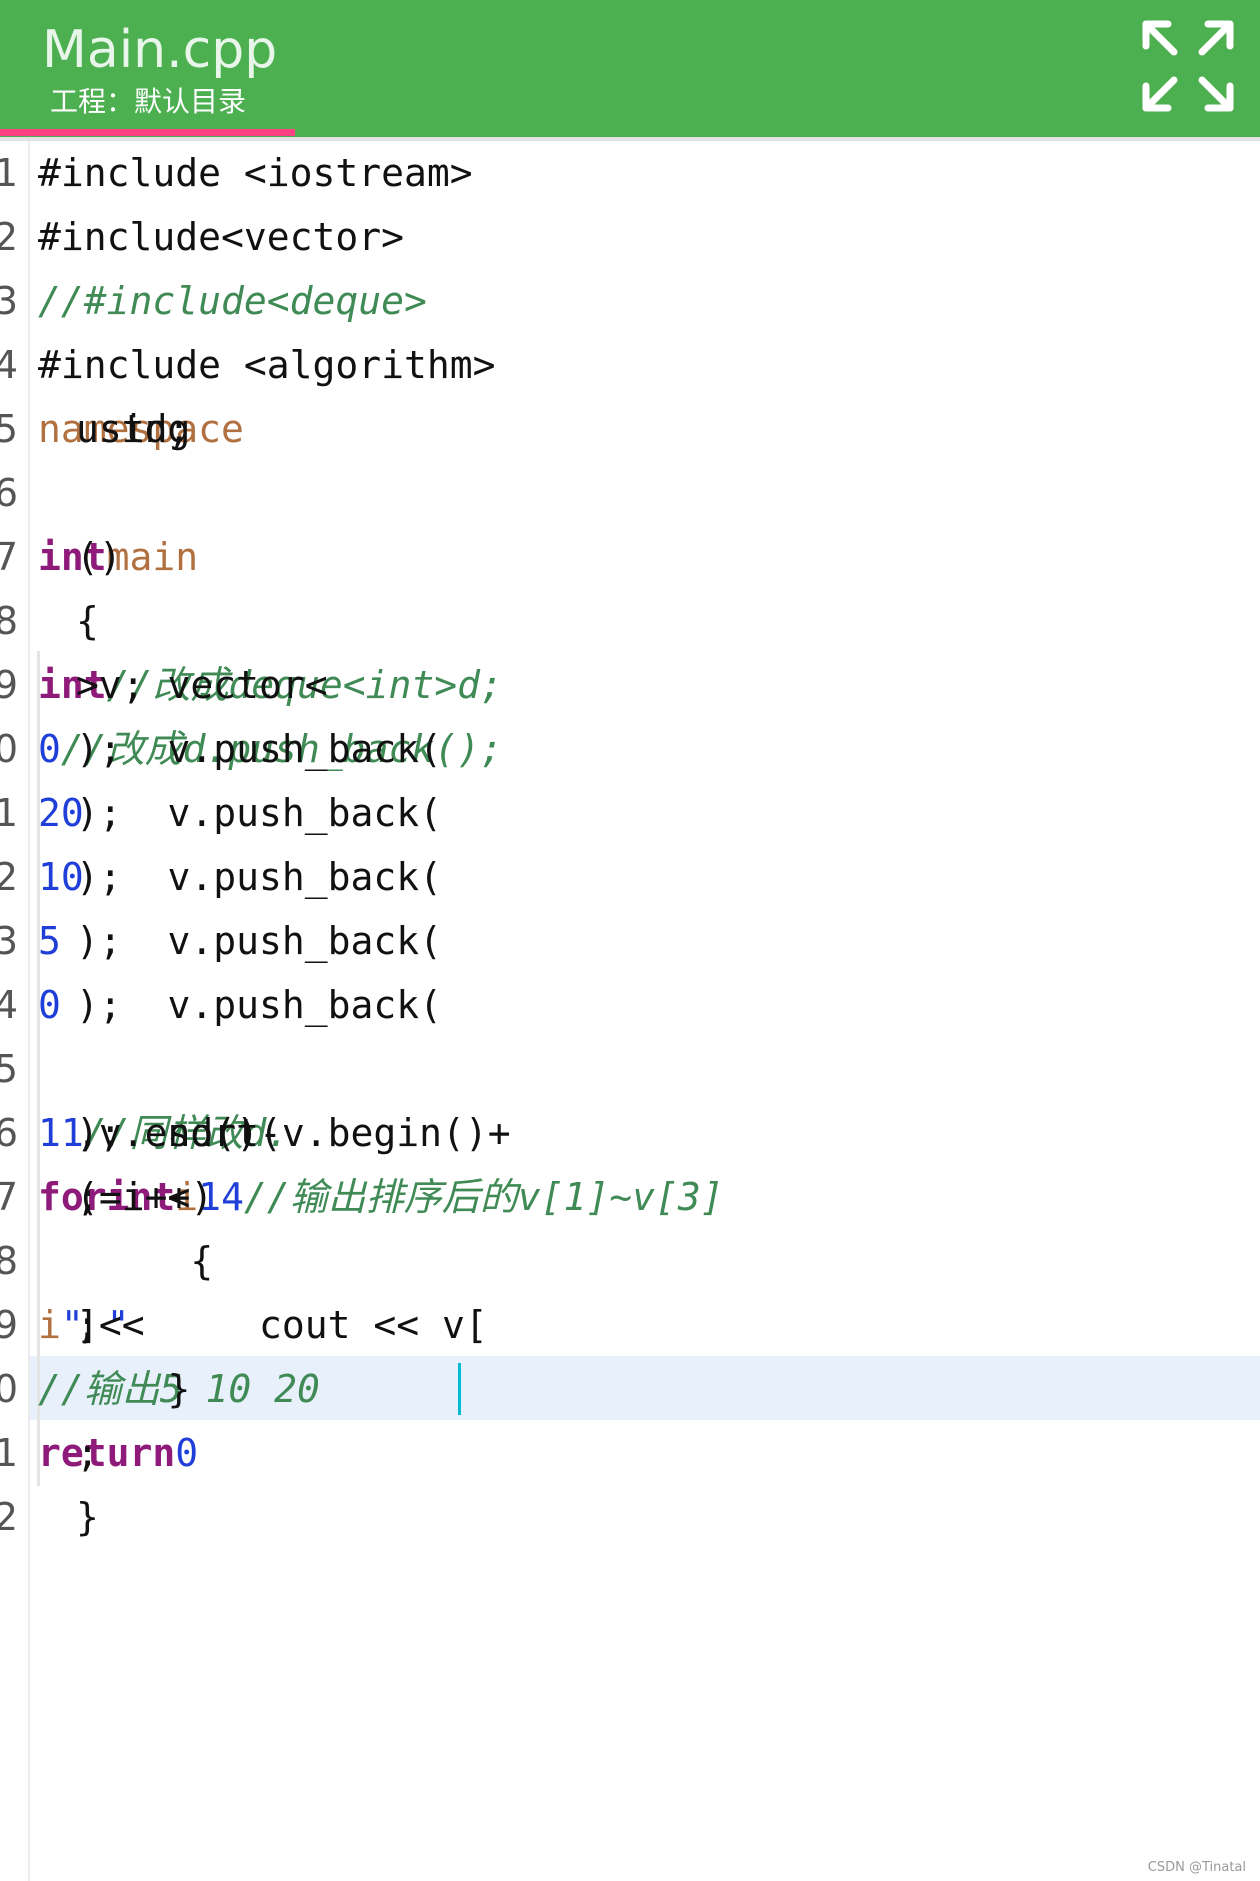 The width and height of the screenshot is (1260, 1881). What do you see at coordinates (1196, 1867) in the screenshot?
I see `watermark: CSDN @Tinatal` at bounding box center [1196, 1867].